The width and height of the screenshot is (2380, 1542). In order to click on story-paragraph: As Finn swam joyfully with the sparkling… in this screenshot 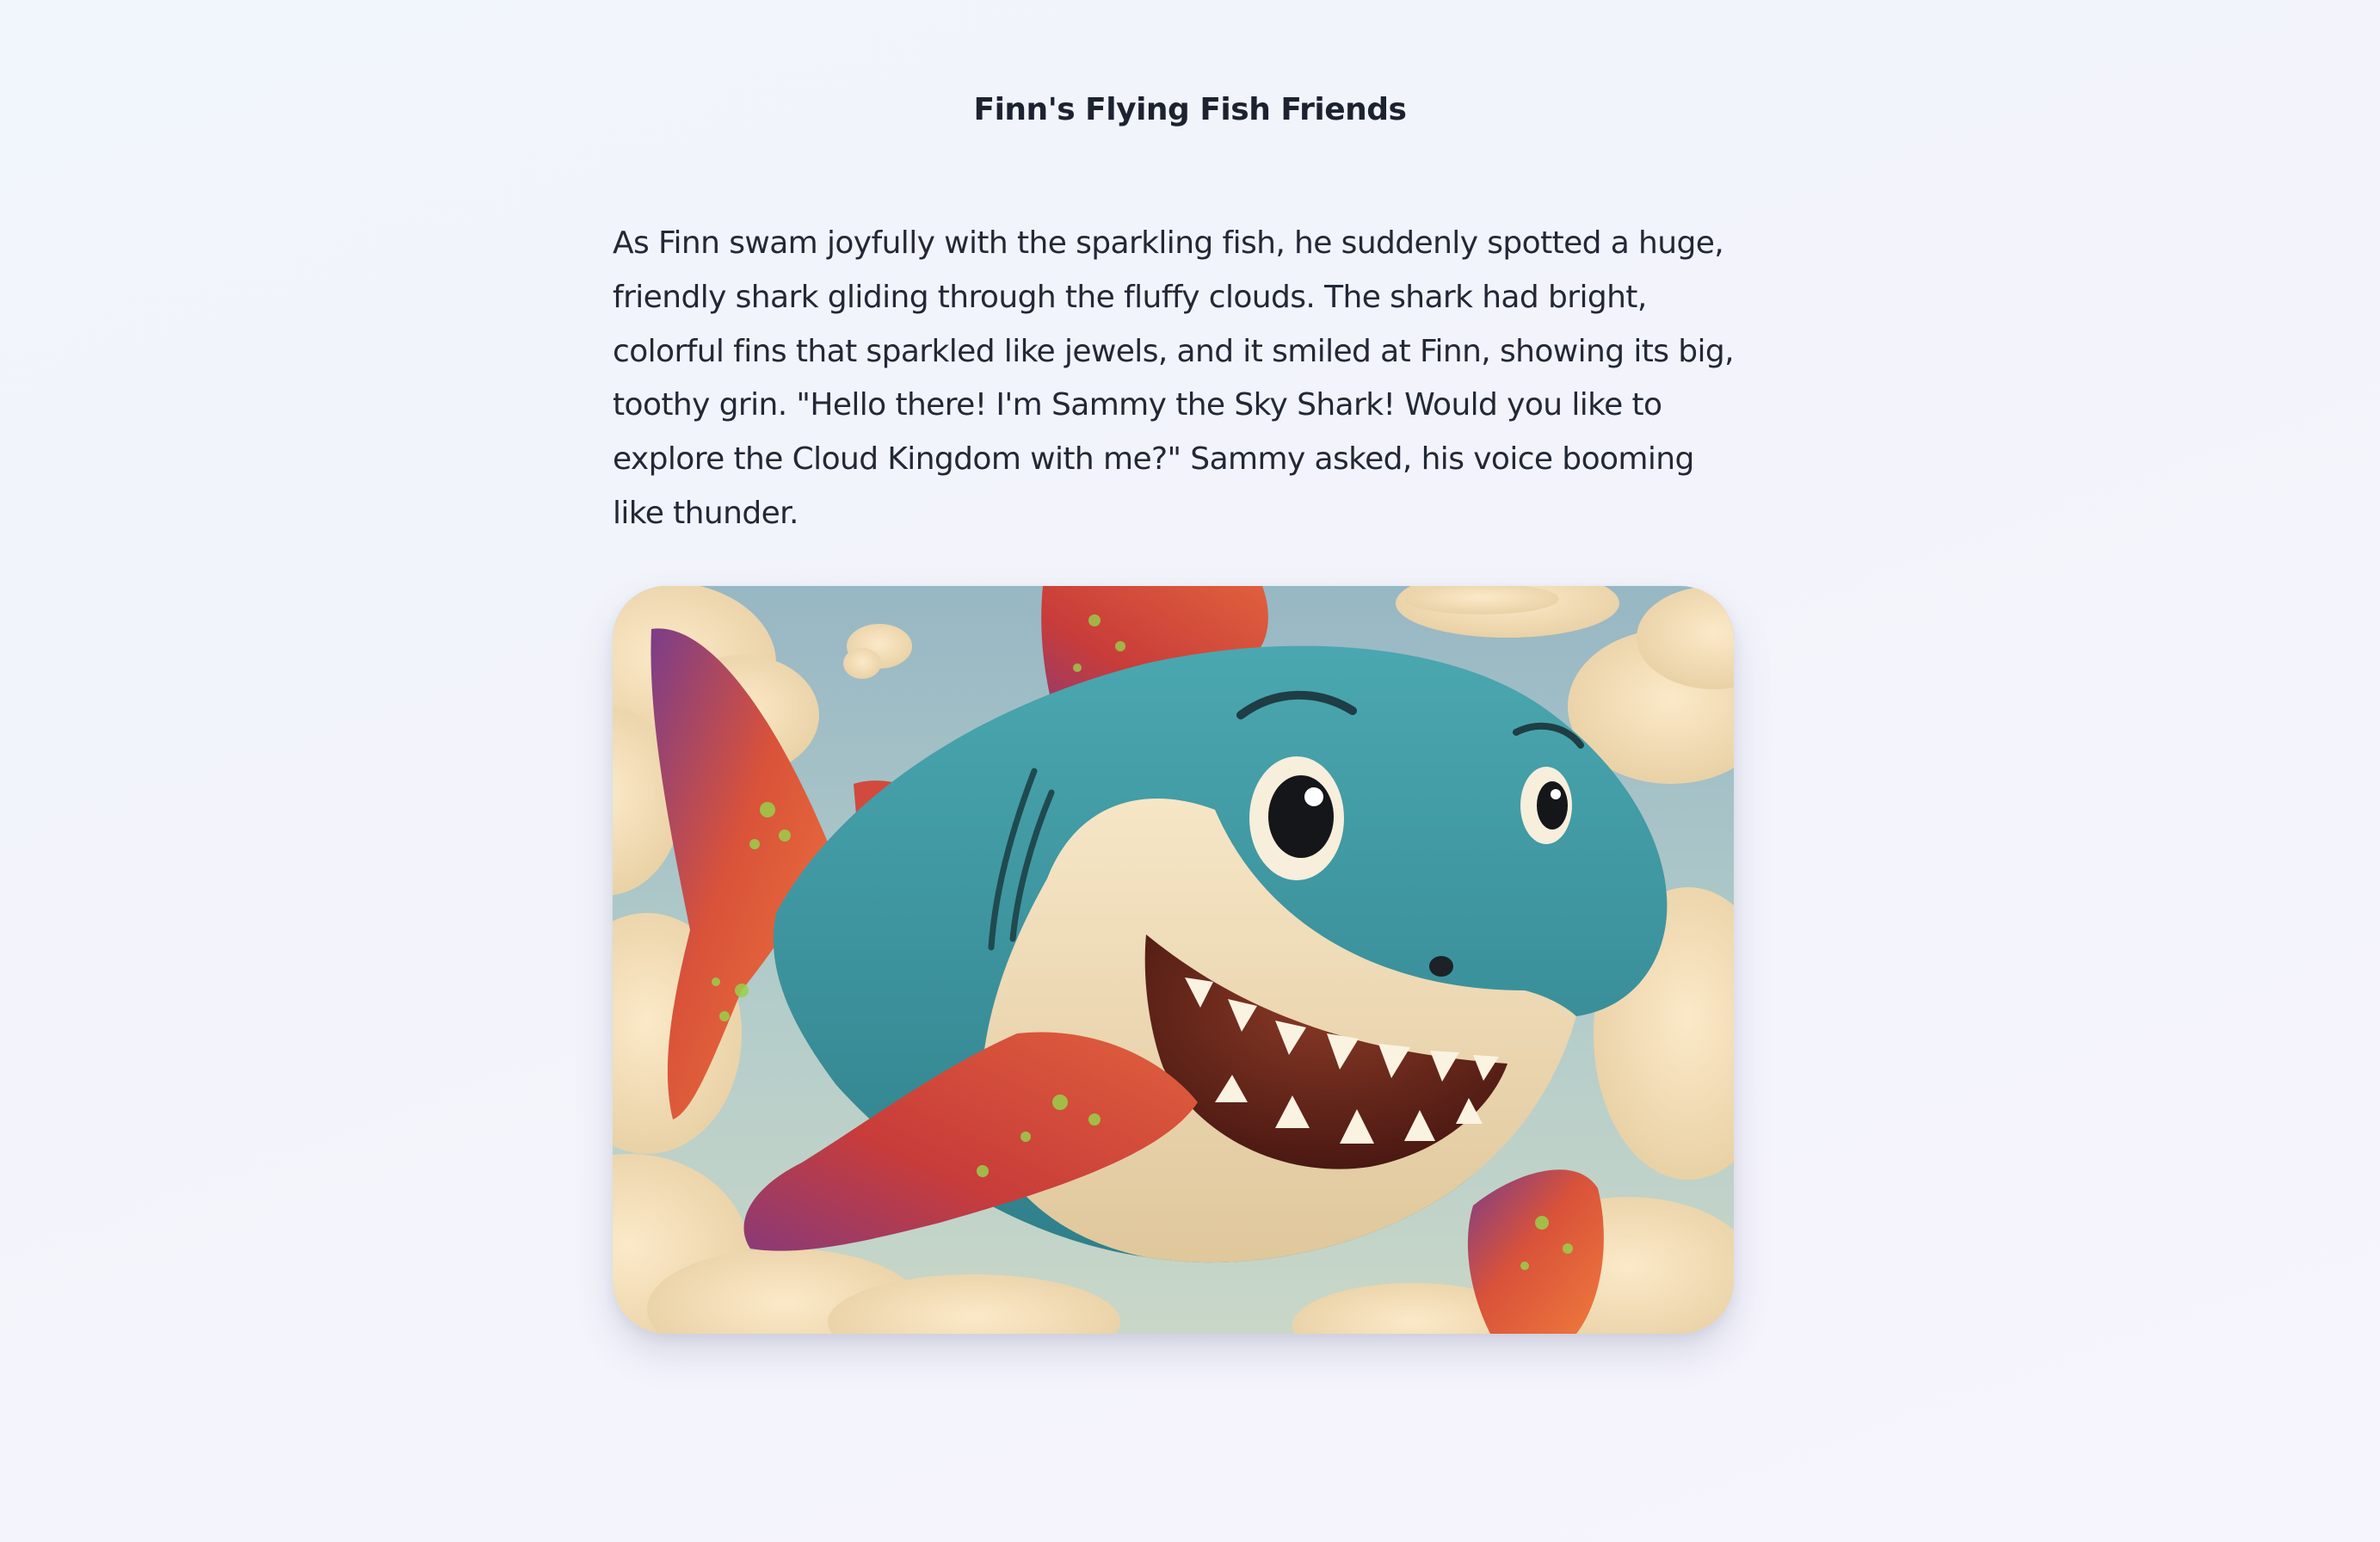, I will do `click(1174, 378)`.